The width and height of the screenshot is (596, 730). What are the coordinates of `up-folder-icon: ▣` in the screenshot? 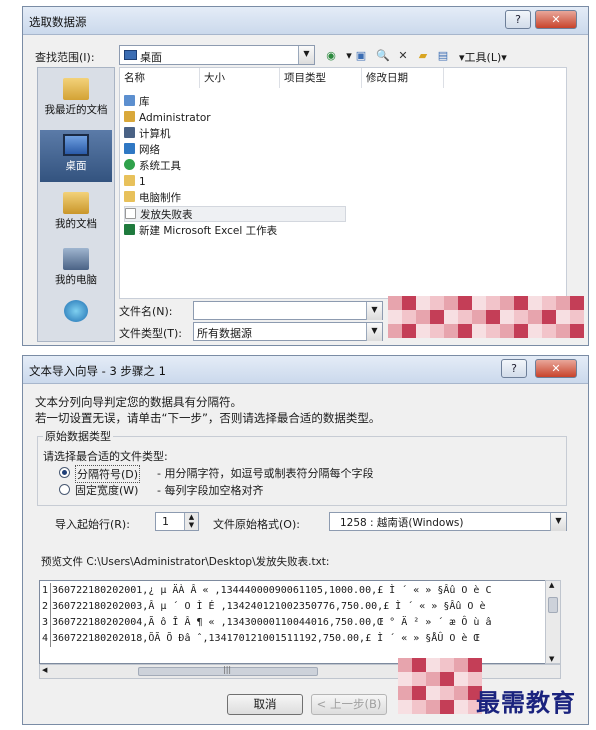 It's located at (361, 56).